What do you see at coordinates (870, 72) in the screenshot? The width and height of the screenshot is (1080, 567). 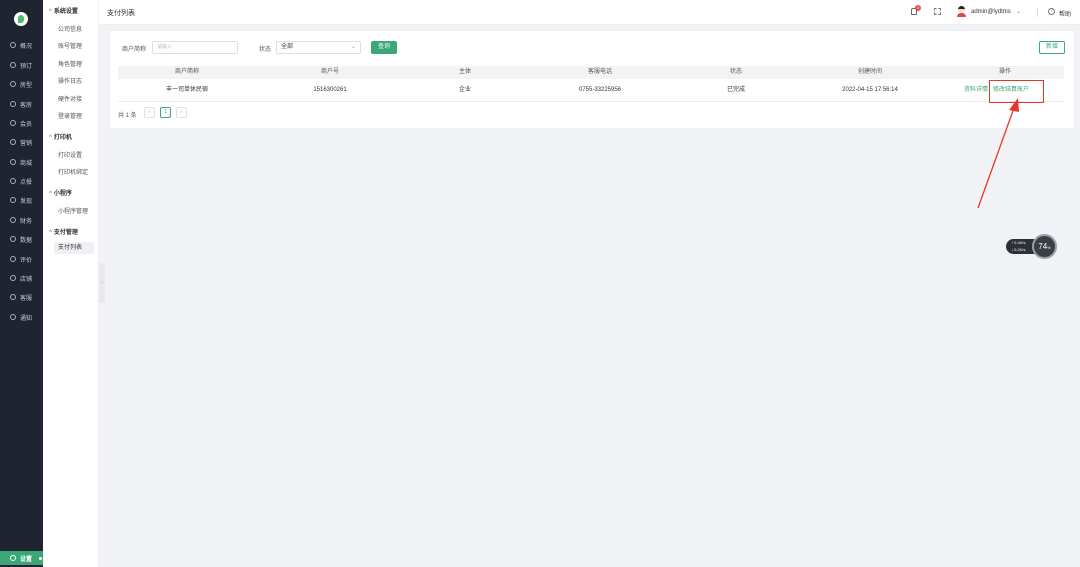 I see `col-created: 创建时间` at bounding box center [870, 72].